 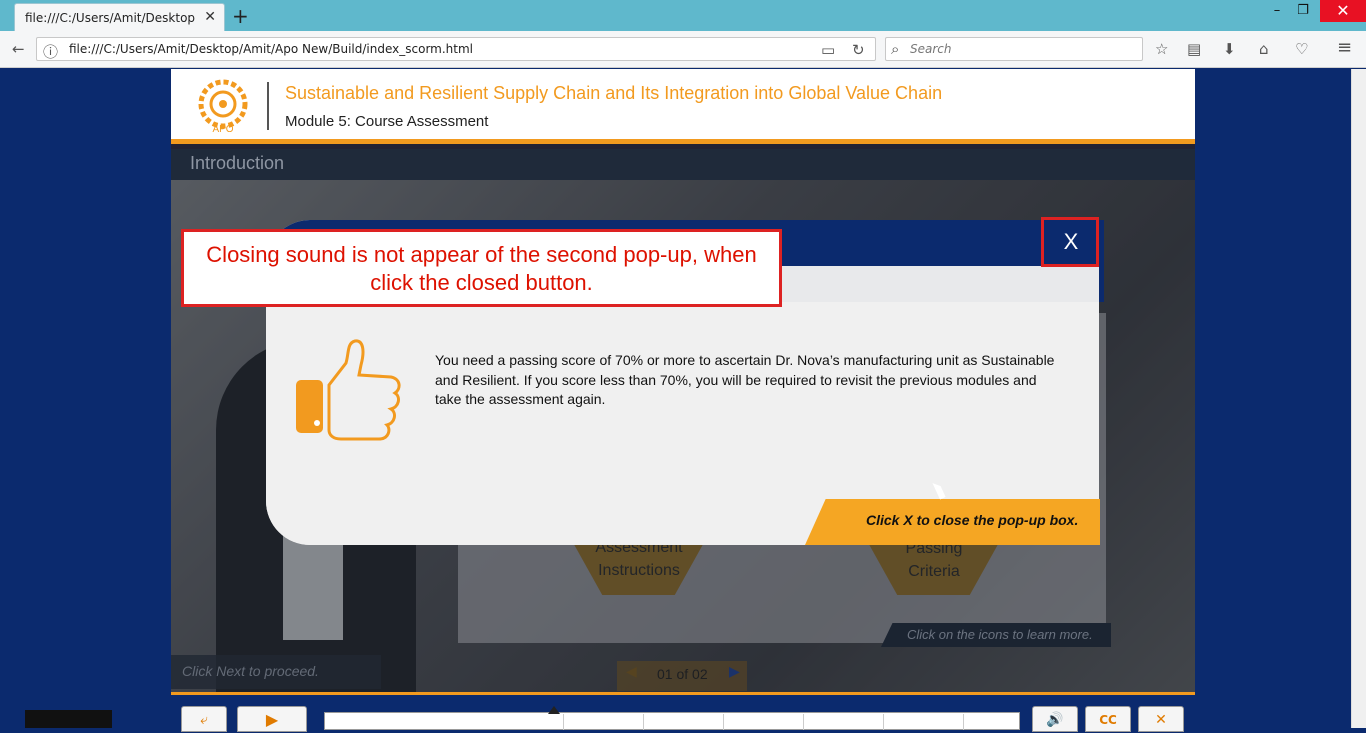 What do you see at coordinates (1108, 719) in the screenshot?
I see `cc-button: CC` at bounding box center [1108, 719].